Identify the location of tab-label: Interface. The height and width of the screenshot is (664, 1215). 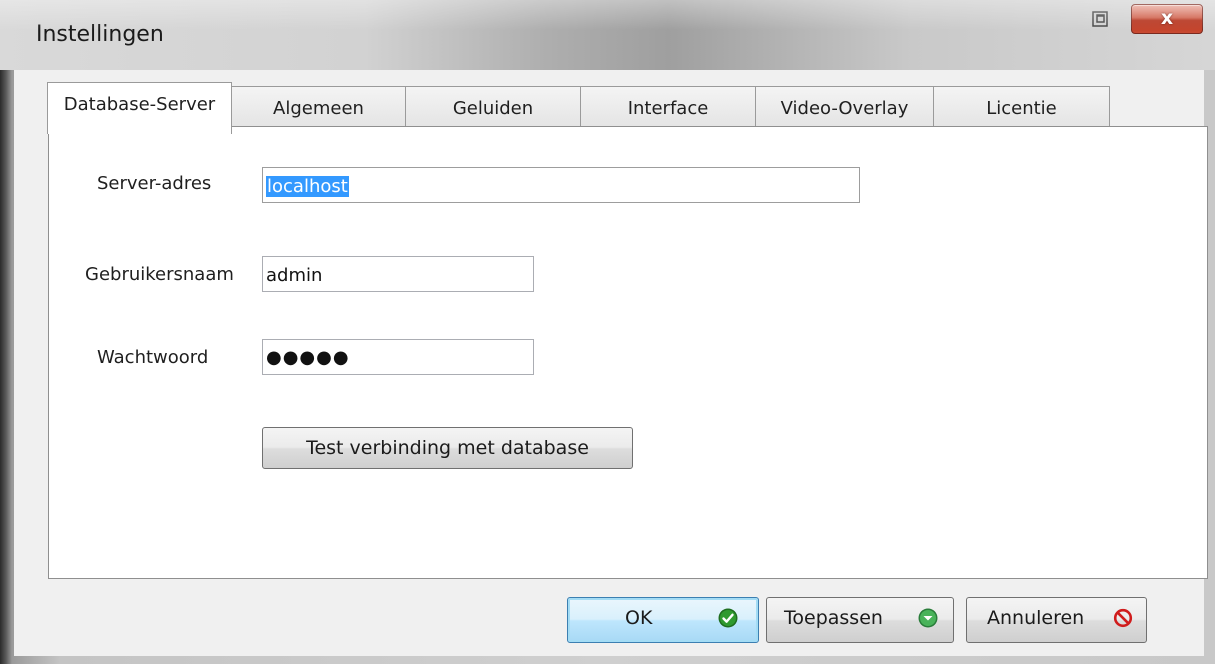
(668, 108).